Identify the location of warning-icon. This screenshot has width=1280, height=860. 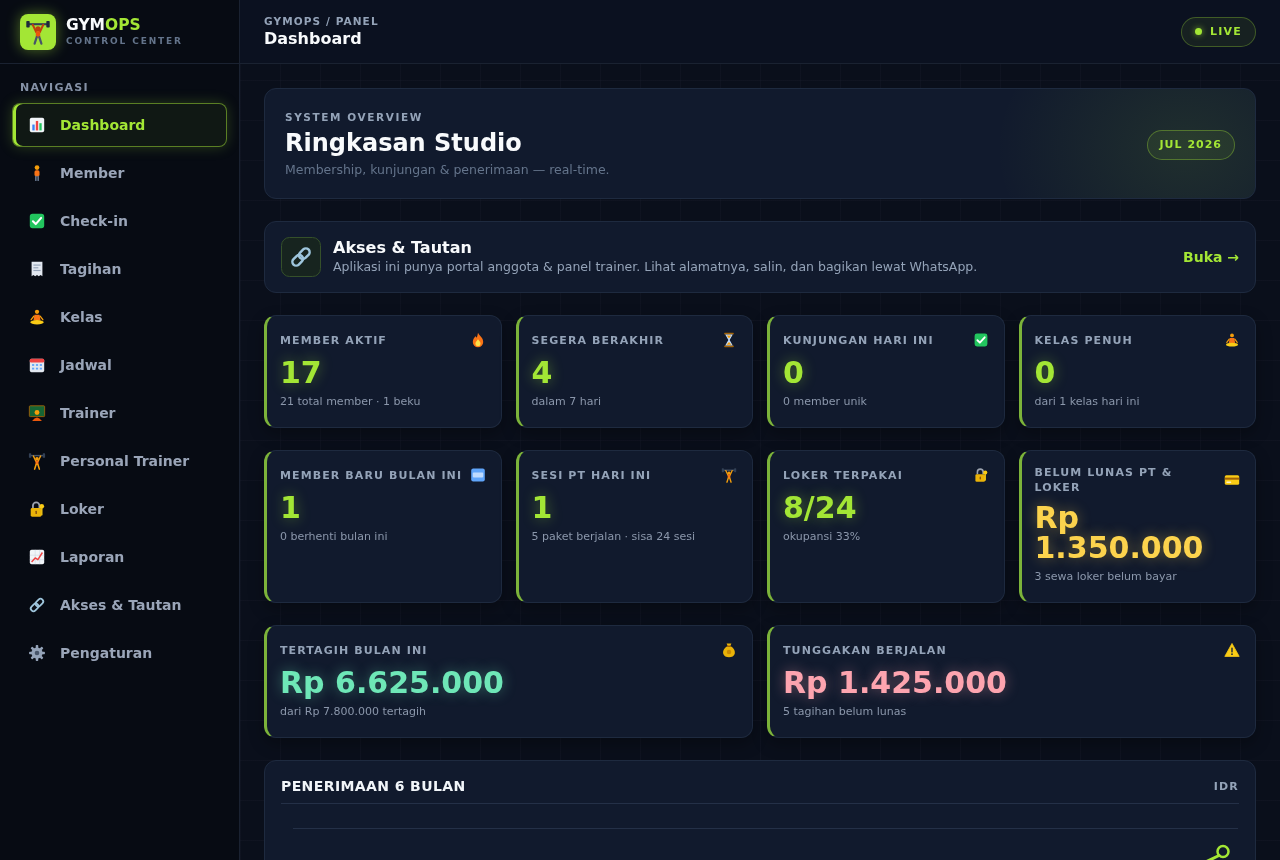
(1232, 650).